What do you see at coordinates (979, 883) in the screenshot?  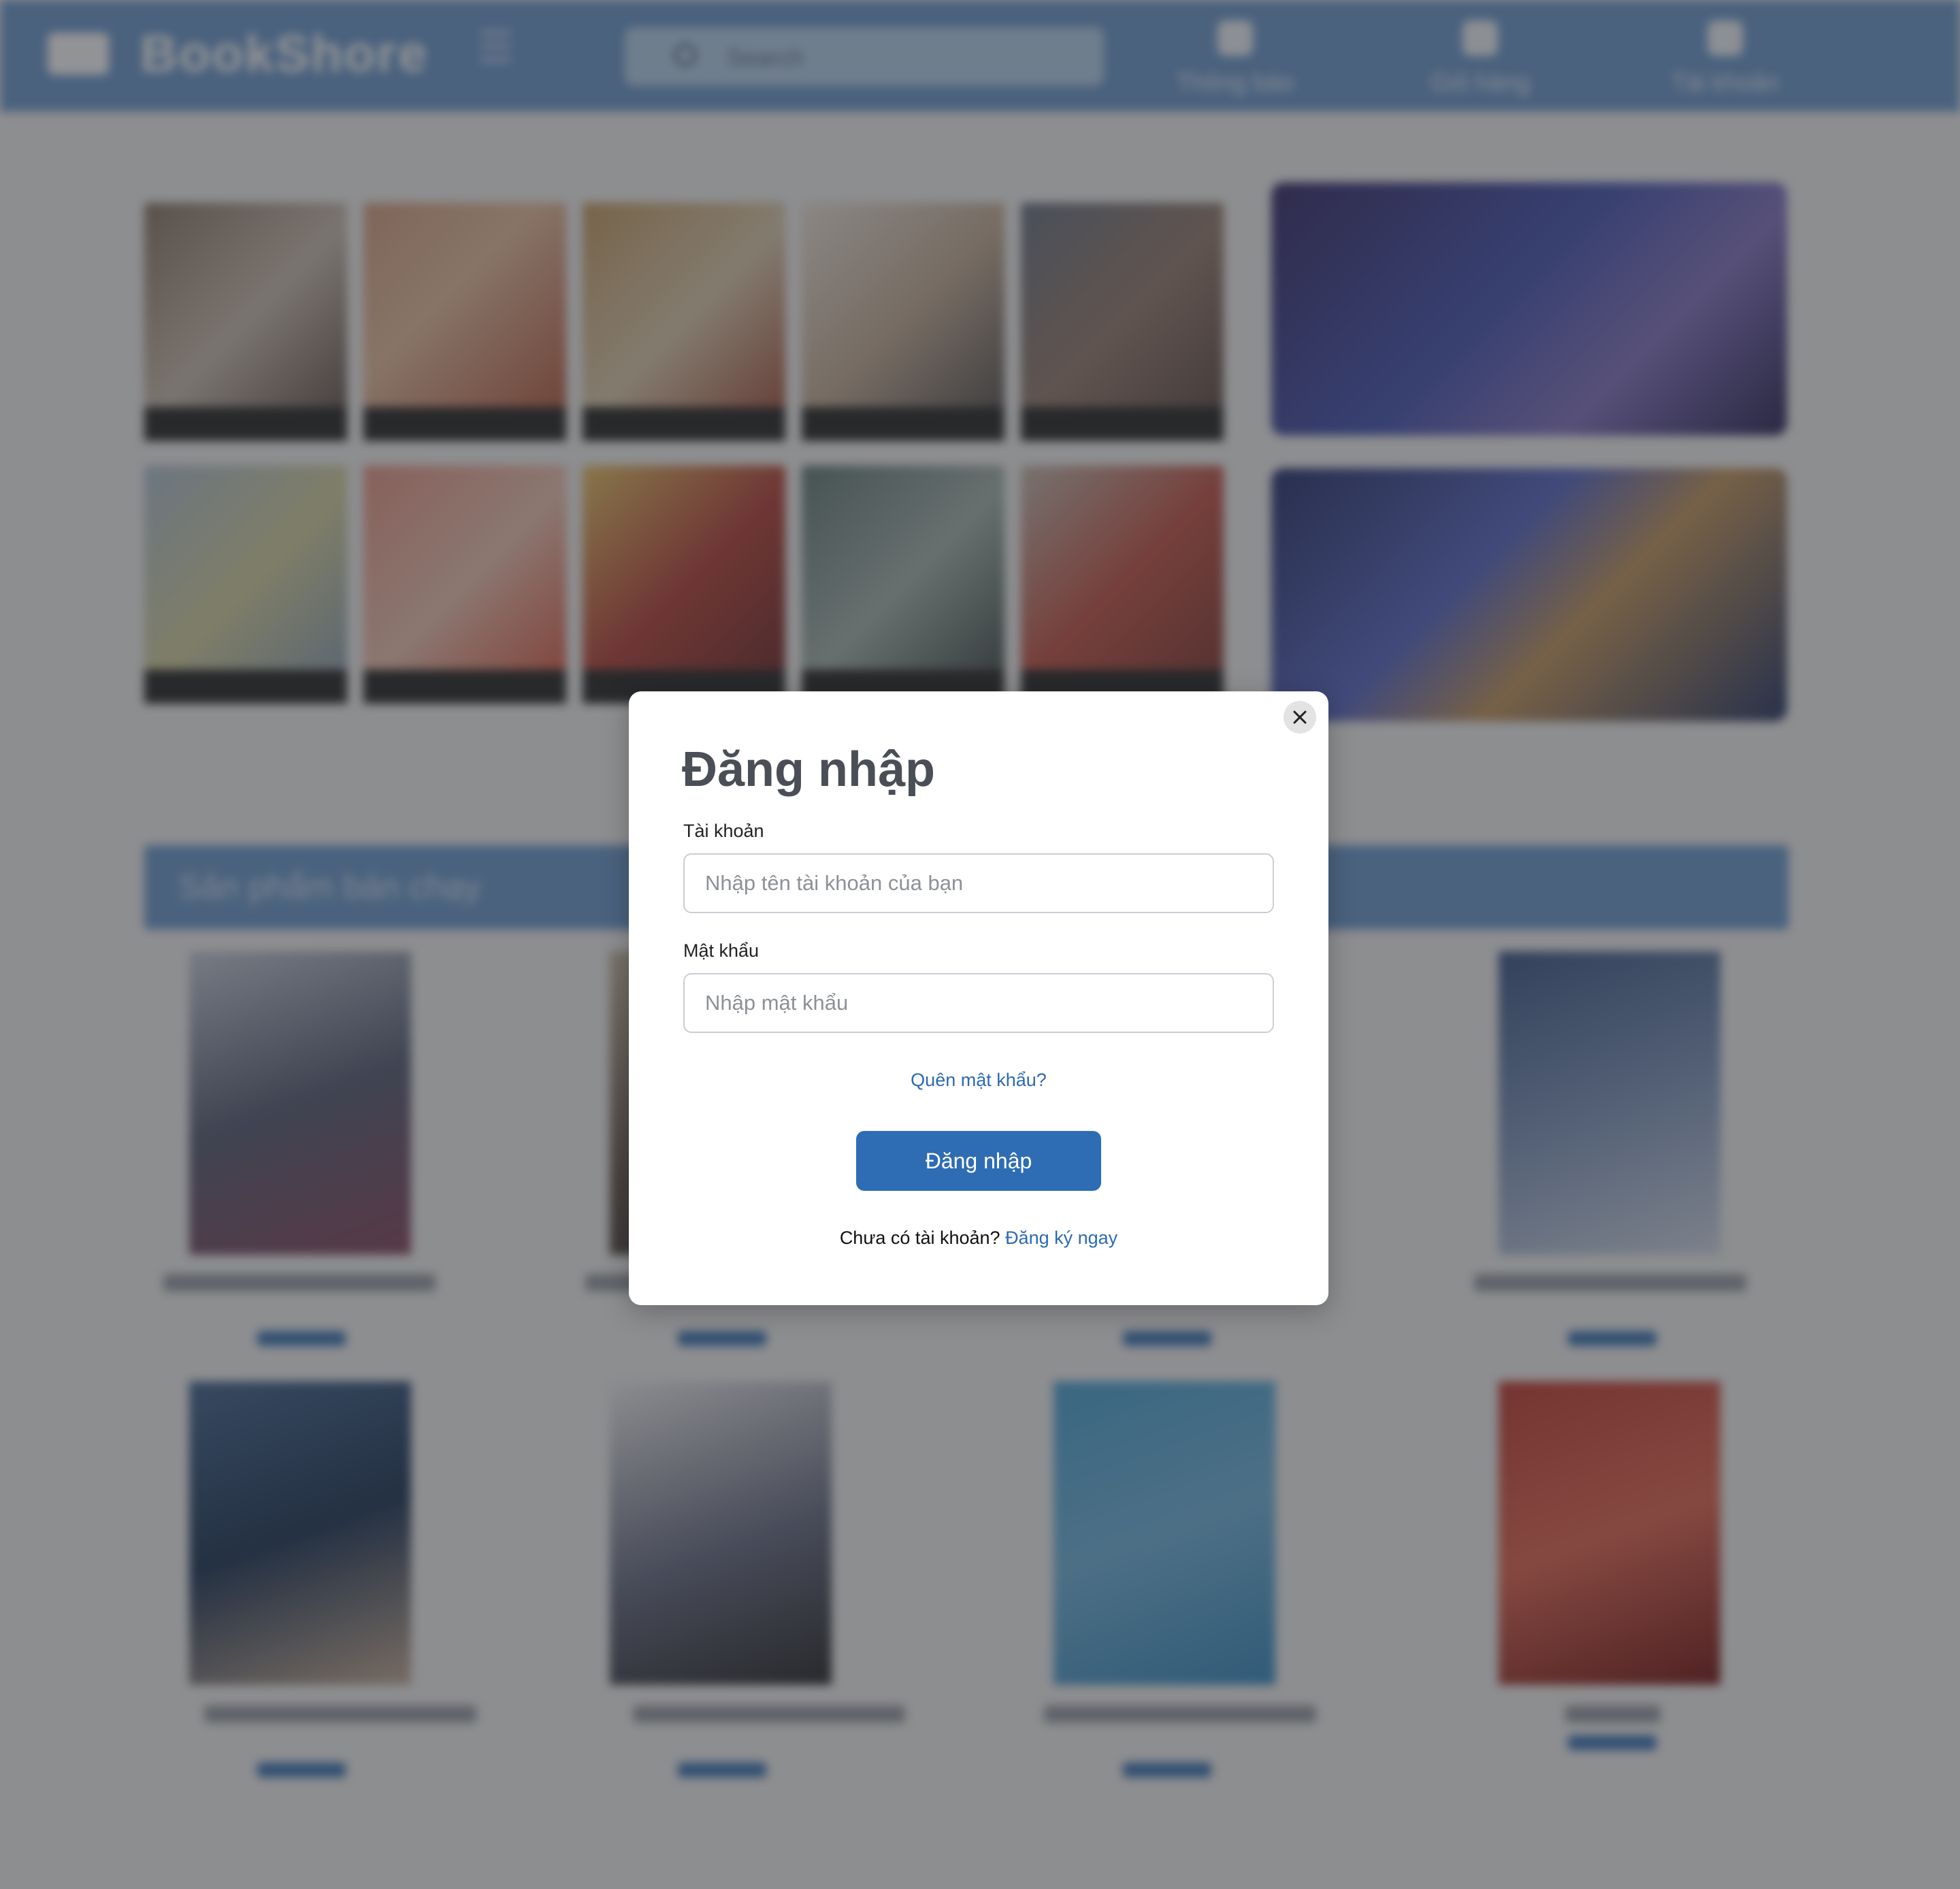 I see `username-input` at bounding box center [979, 883].